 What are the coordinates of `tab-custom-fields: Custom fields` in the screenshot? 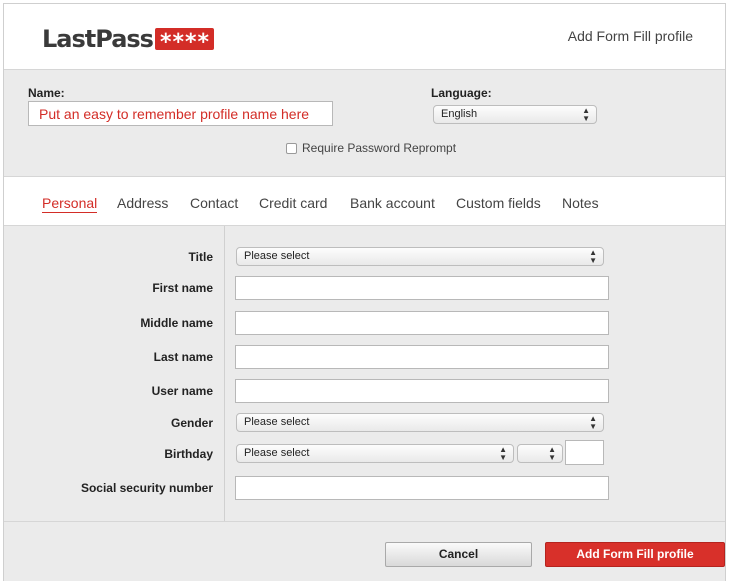 It's located at (498, 203).